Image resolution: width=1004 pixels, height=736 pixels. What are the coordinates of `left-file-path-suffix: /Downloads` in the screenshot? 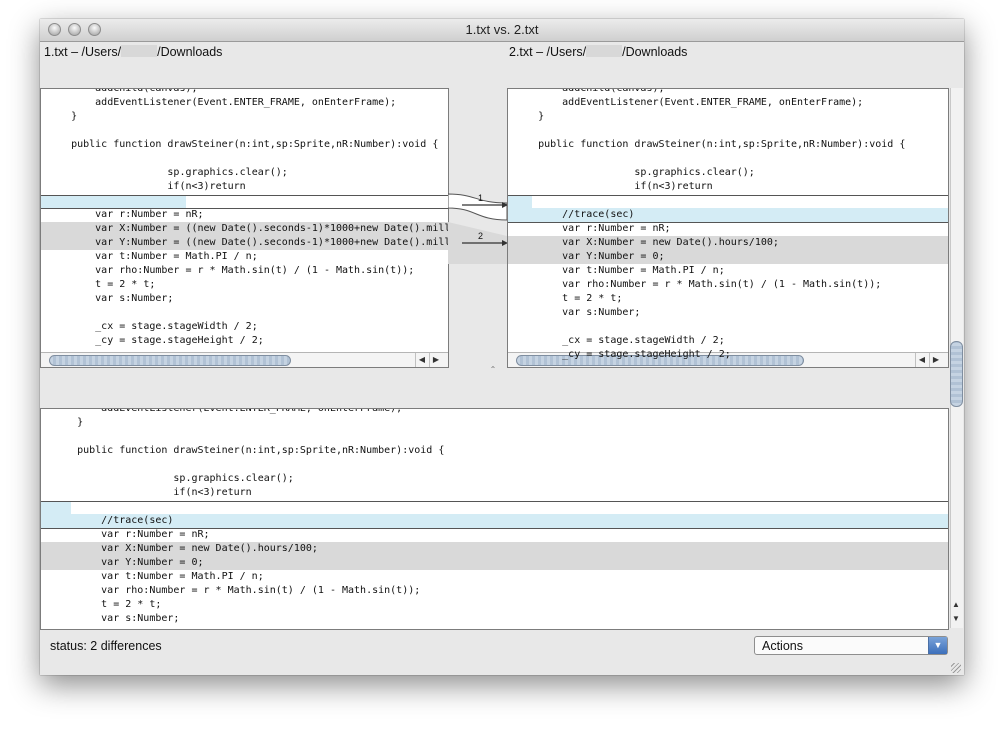 It's located at (190, 52).